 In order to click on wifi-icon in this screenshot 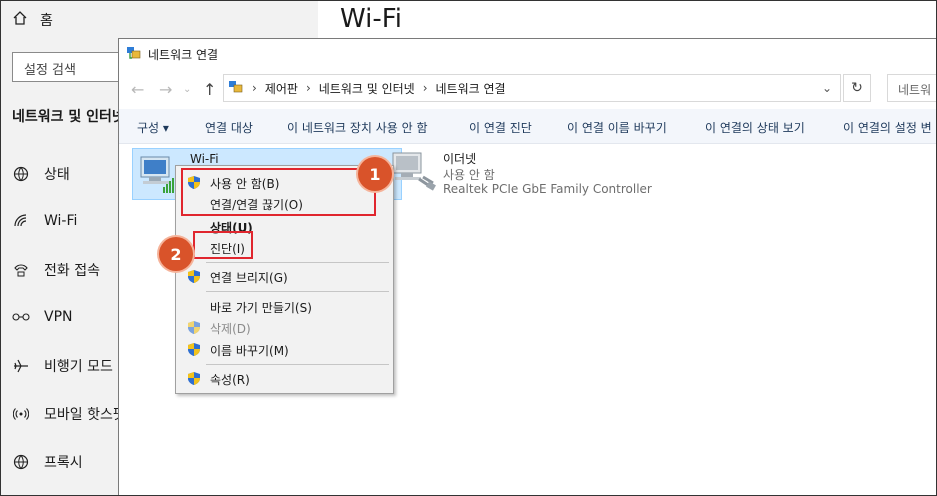, I will do `click(21, 221)`.